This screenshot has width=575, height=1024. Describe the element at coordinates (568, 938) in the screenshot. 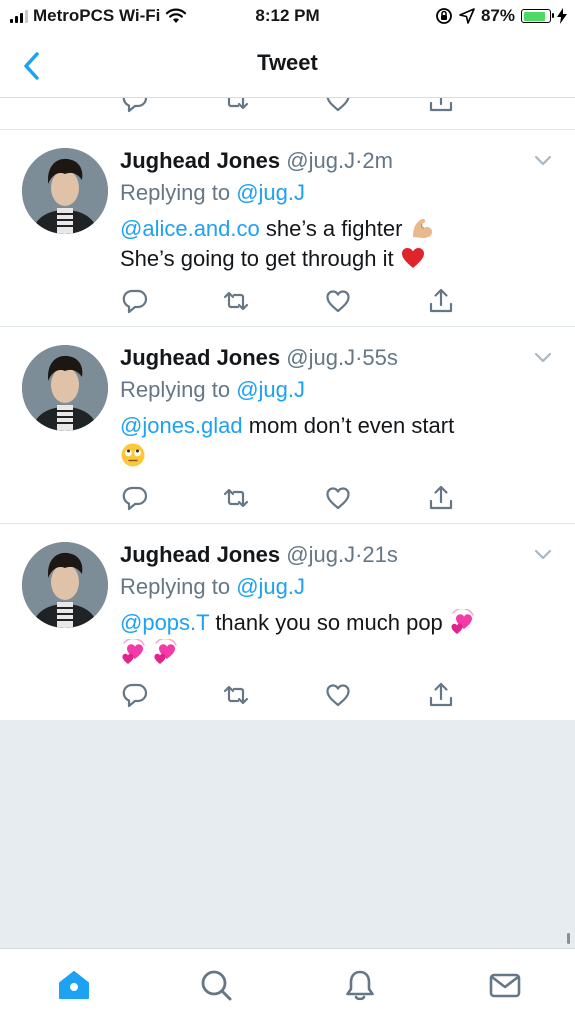

I see `scroll-indicator` at that location.